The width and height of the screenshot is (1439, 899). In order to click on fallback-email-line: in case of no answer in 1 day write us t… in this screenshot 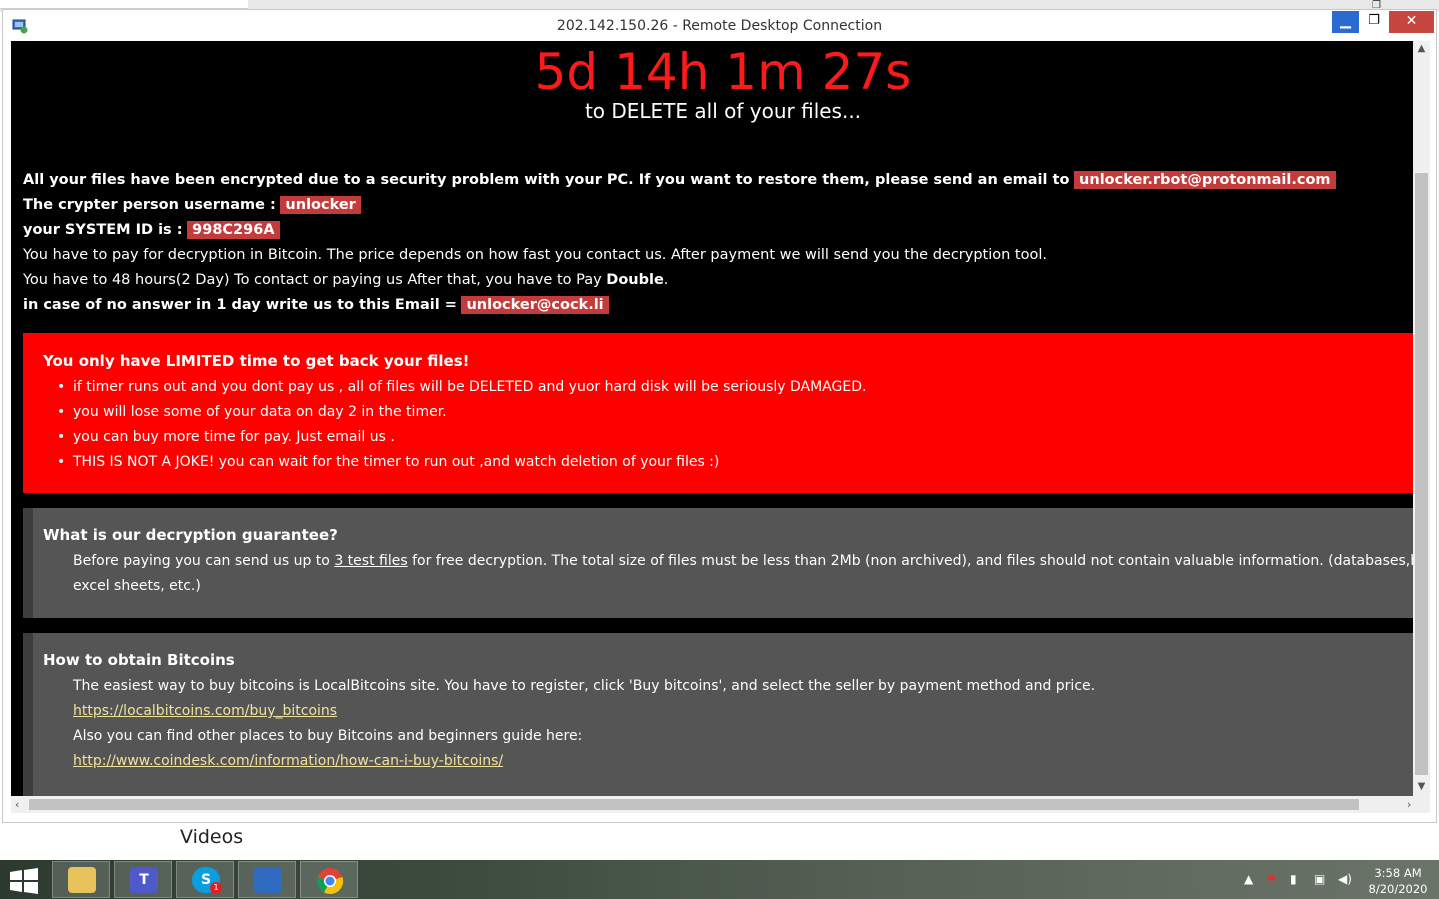, I will do `click(316, 305)`.